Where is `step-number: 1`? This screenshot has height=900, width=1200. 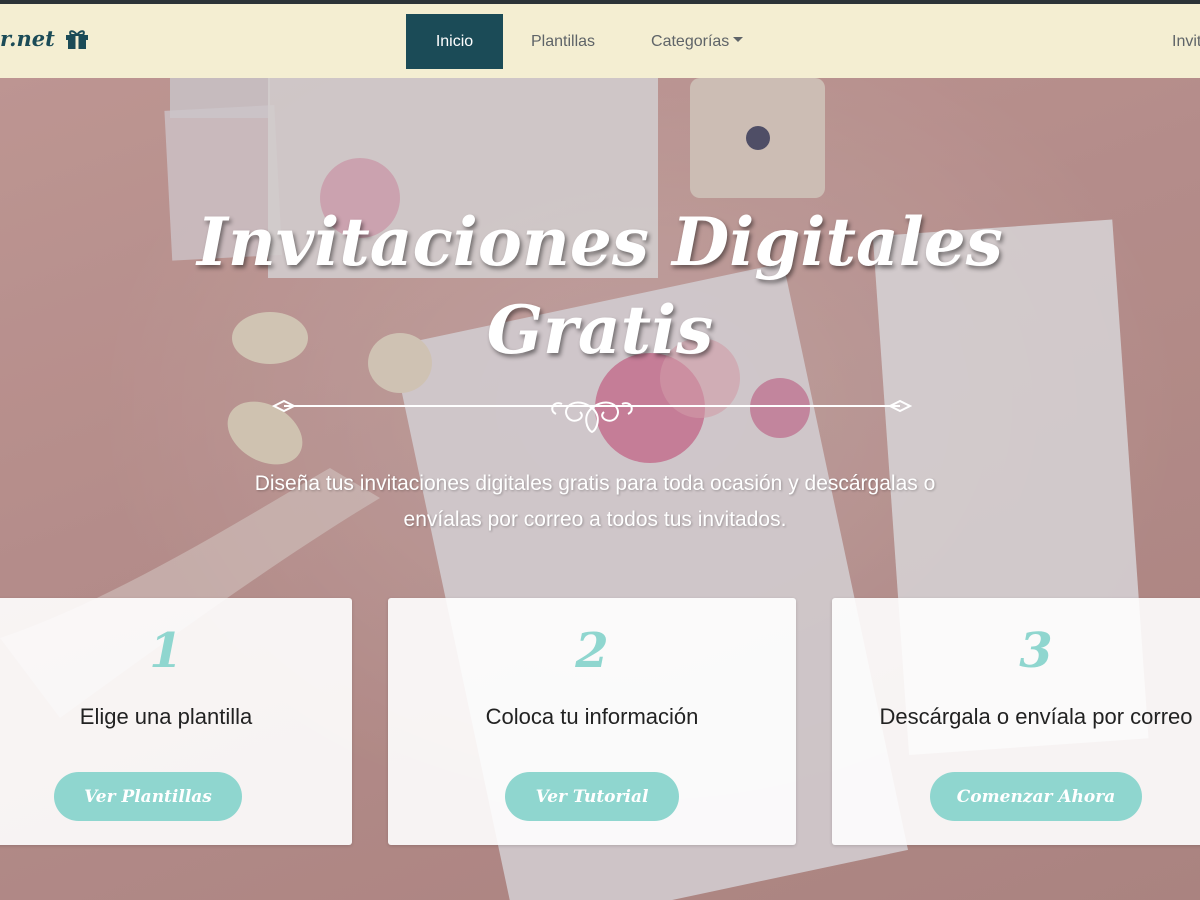
step-number: 1 is located at coordinates (166, 651).